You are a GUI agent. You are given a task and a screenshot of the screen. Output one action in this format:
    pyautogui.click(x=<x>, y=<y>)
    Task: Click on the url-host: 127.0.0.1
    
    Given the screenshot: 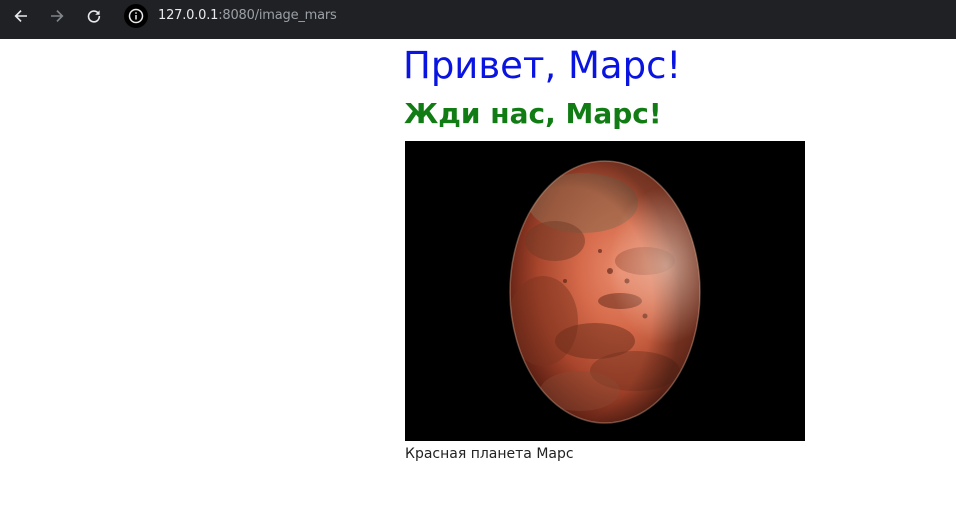 What is the action you would take?
    pyautogui.click(x=188, y=15)
    